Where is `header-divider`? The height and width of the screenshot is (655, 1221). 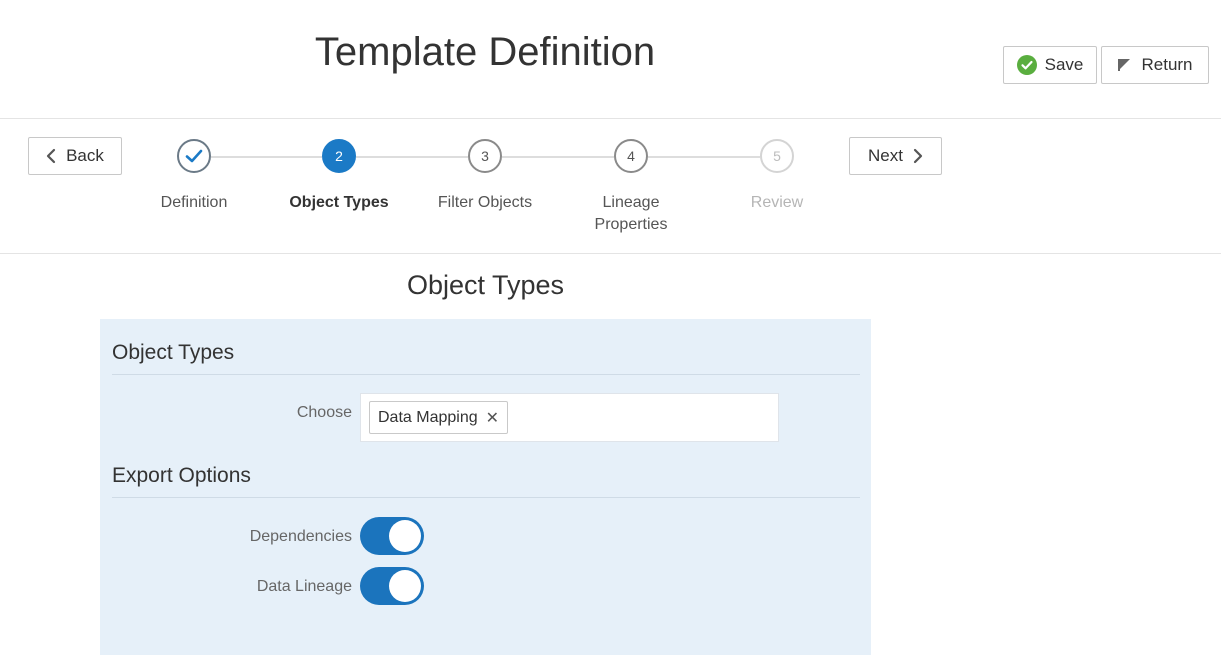
header-divider is located at coordinates (610, 118).